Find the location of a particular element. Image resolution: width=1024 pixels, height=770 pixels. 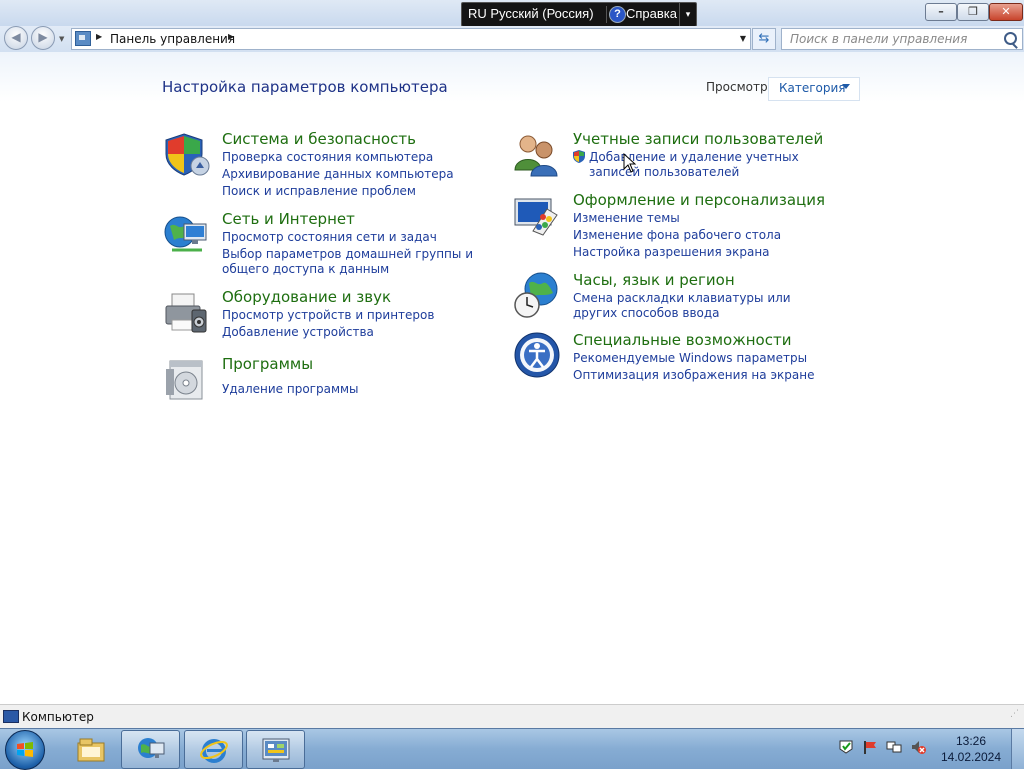

users-icon is located at coordinates (537, 154).